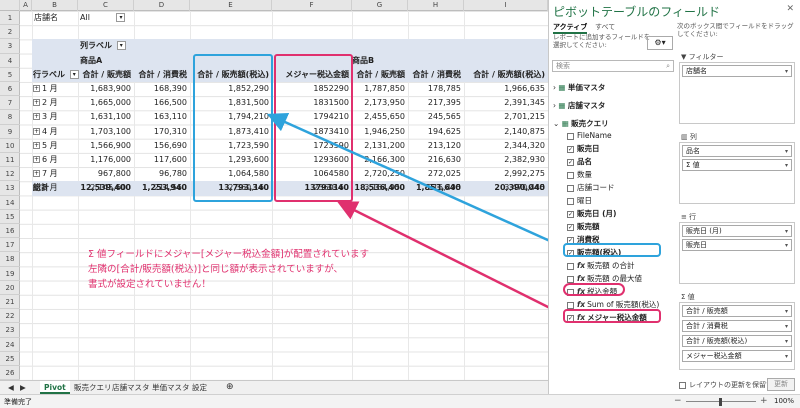  Describe the element at coordinates (10, 89) in the screenshot. I see `row-header: 6` at that location.